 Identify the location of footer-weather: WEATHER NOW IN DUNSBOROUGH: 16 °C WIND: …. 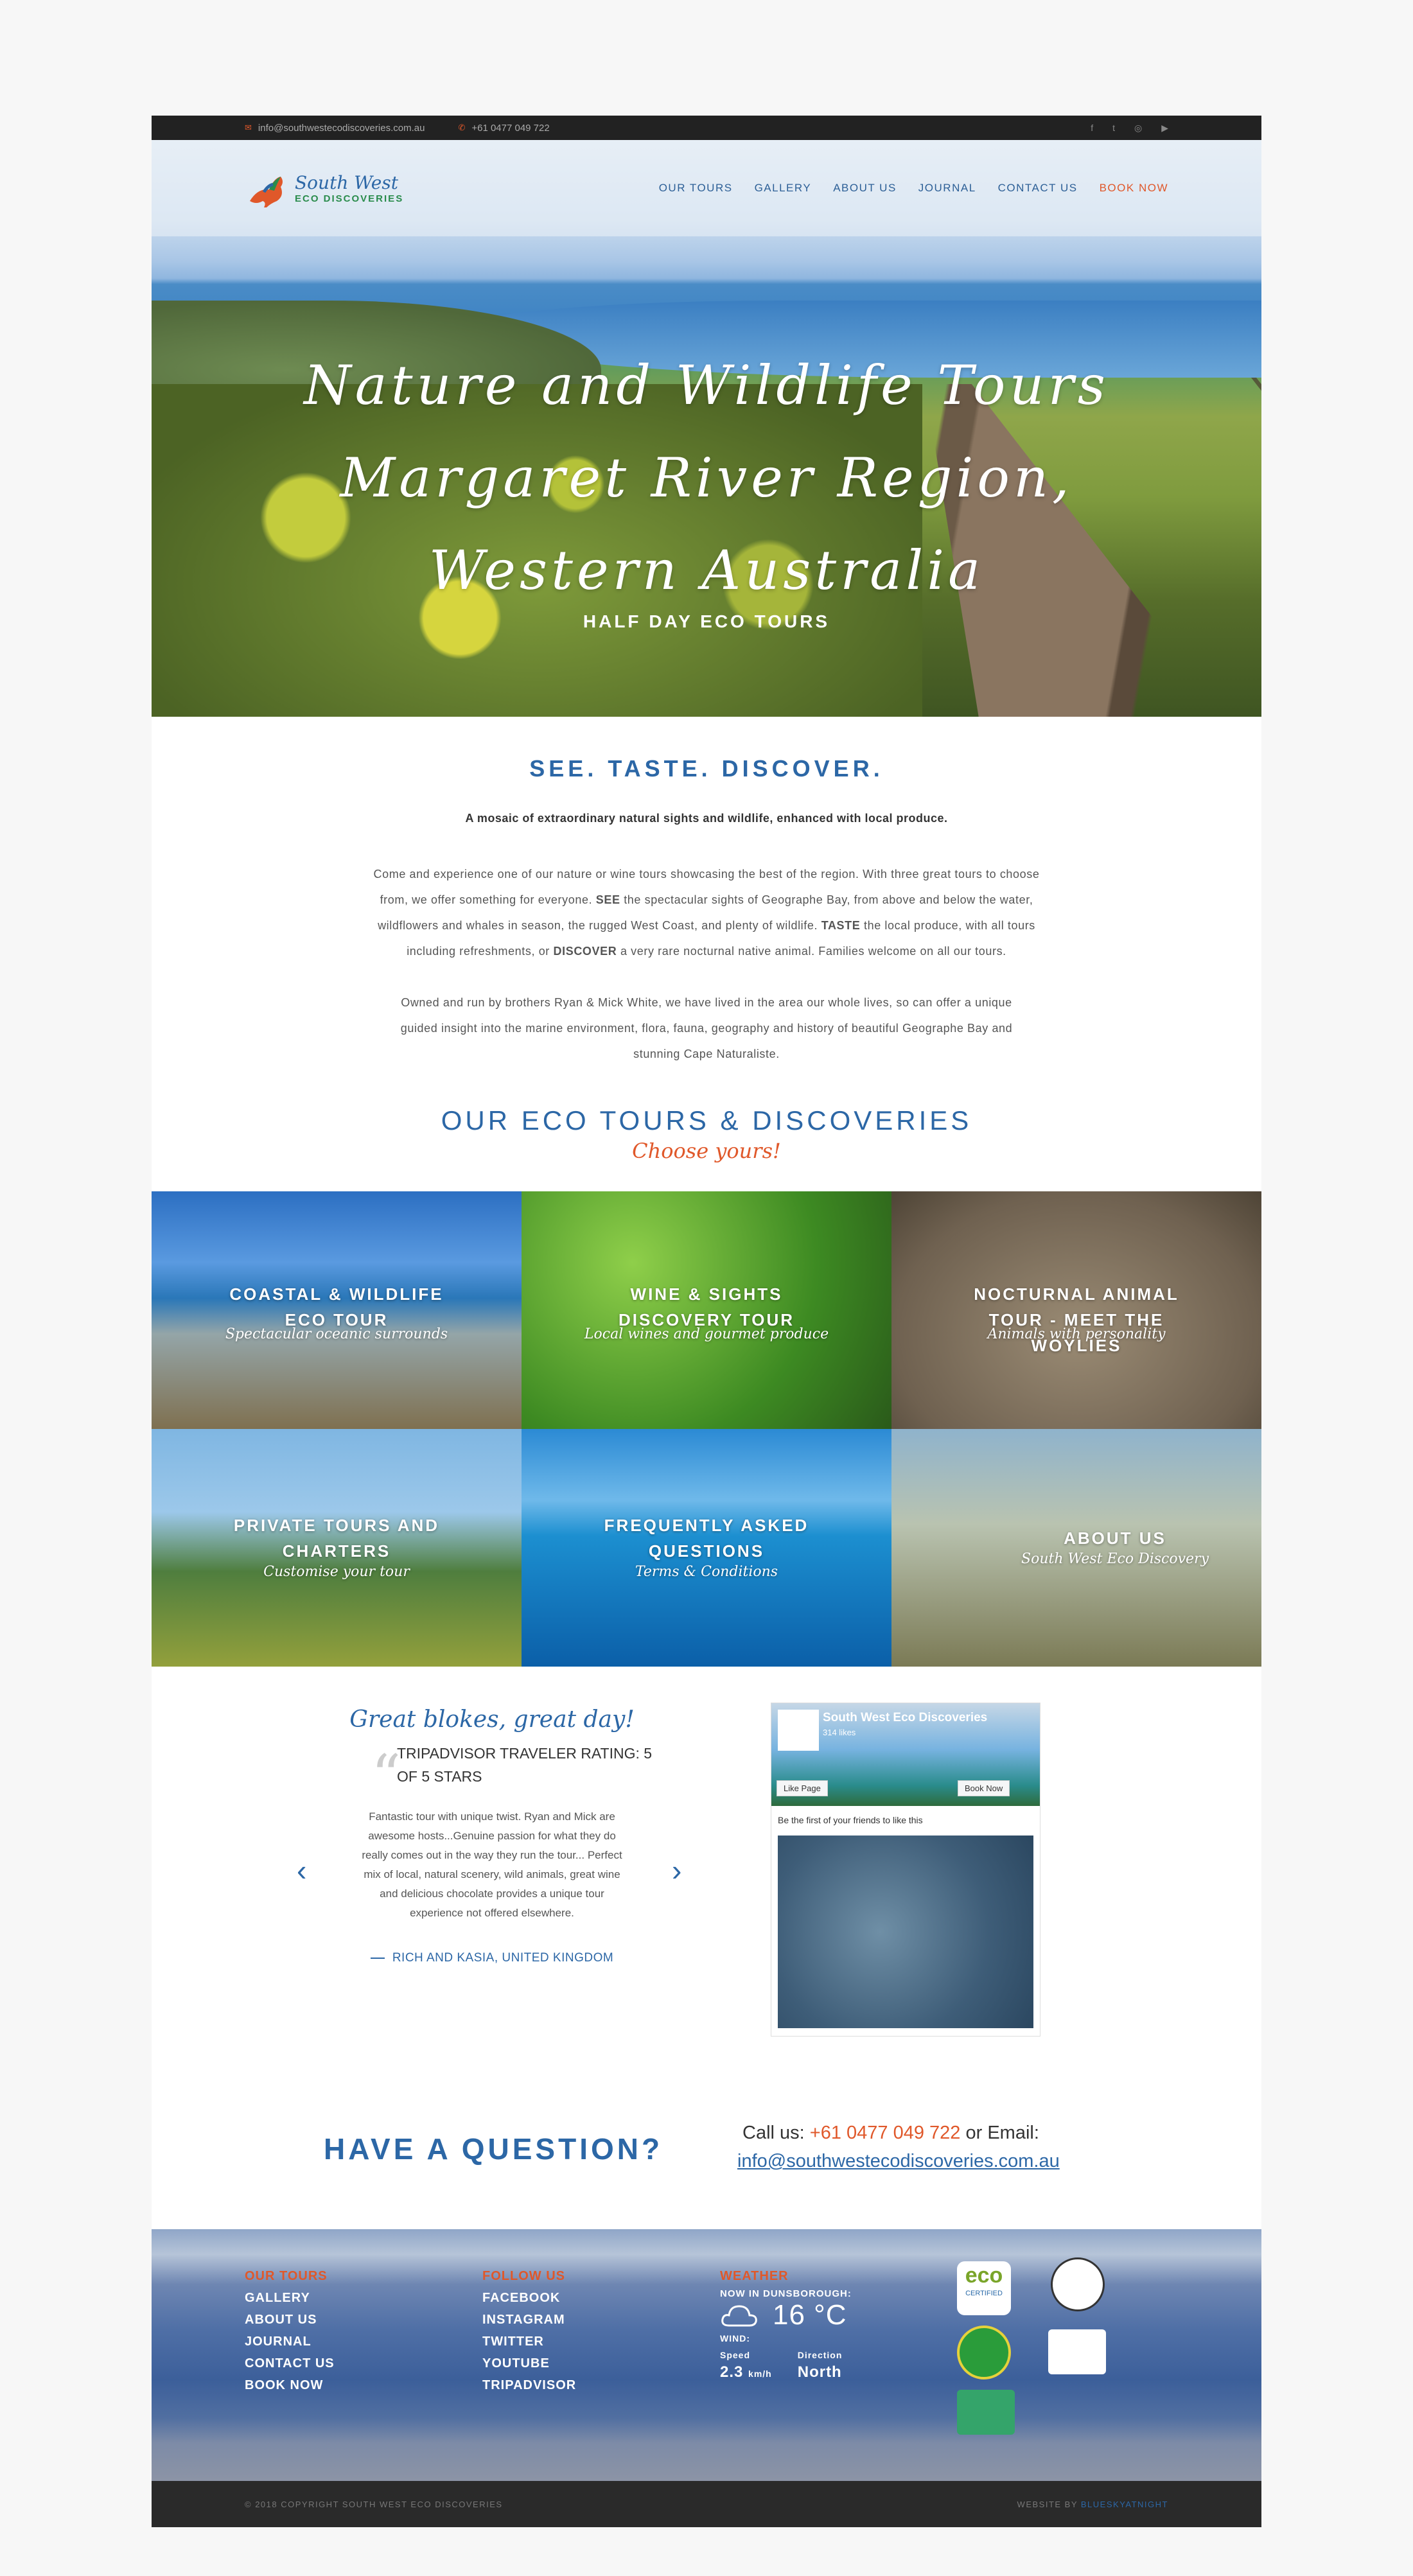
(786, 2324).